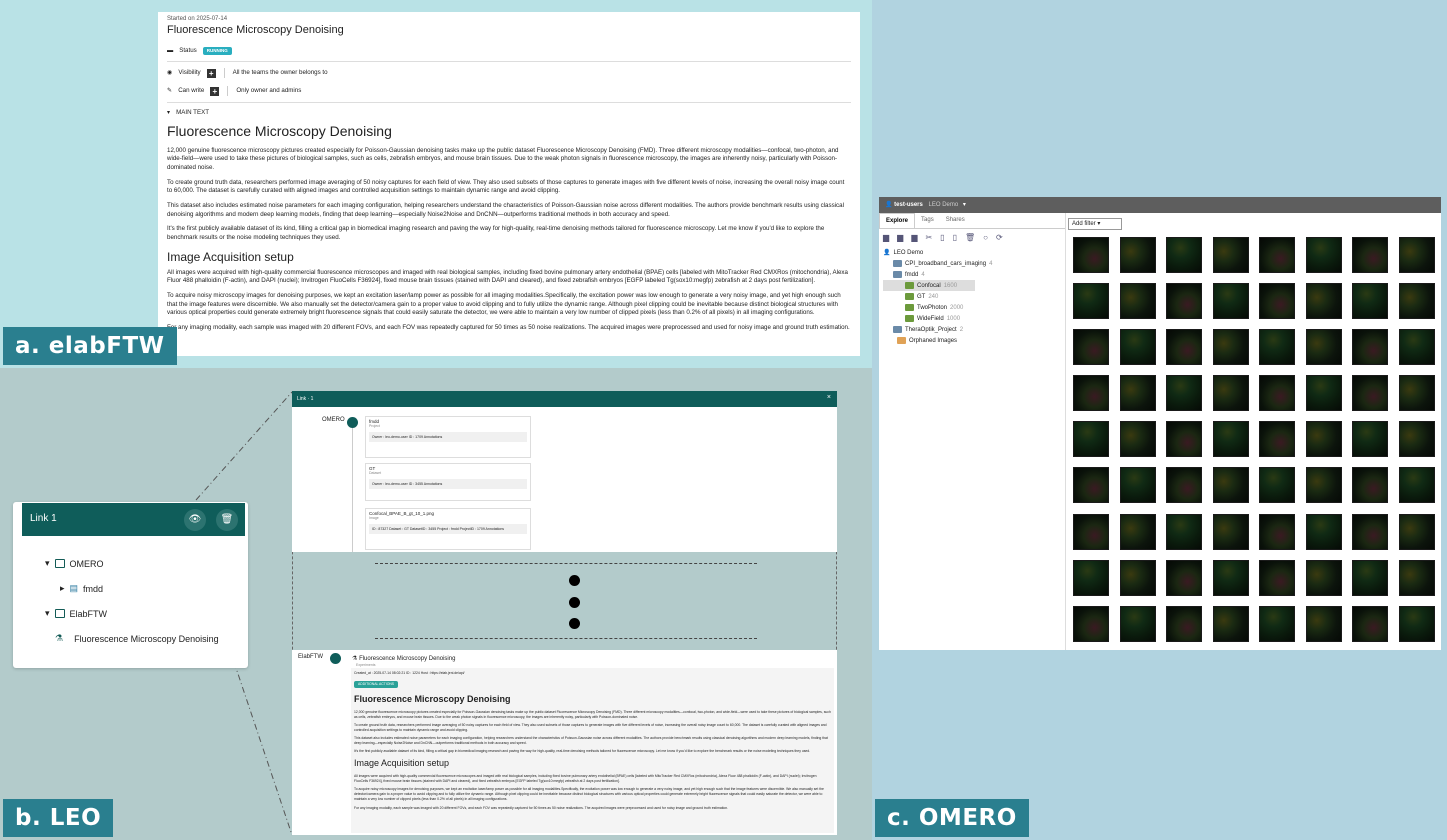 The height and width of the screenshot is (840, 1447). Describe the element at coordinates (211, 73) in the screenshot. I see `visibility-edit-button: +` at that location.